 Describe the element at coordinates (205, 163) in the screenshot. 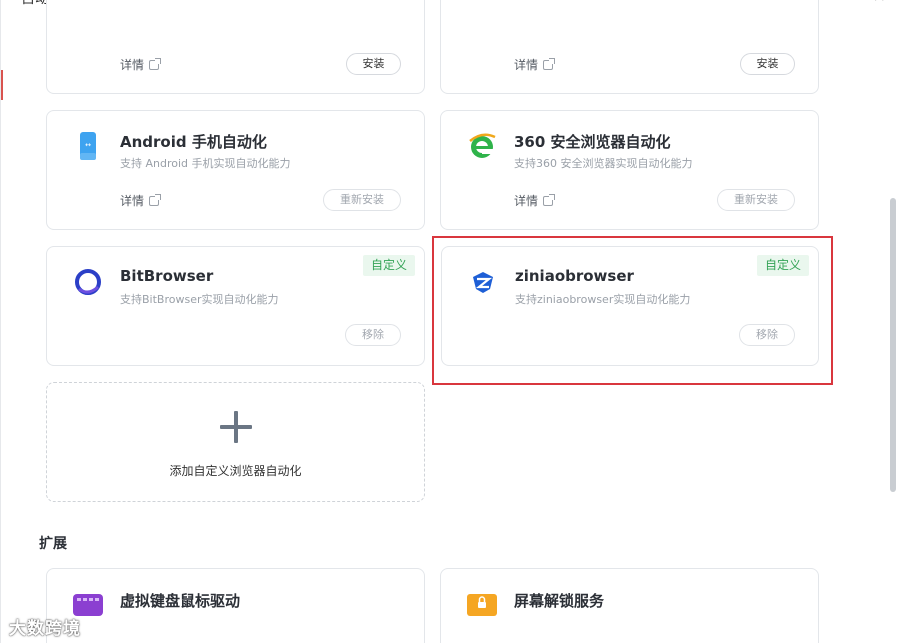

I see `card-description: 支持 Android 手机实现自动化能力` at that location.